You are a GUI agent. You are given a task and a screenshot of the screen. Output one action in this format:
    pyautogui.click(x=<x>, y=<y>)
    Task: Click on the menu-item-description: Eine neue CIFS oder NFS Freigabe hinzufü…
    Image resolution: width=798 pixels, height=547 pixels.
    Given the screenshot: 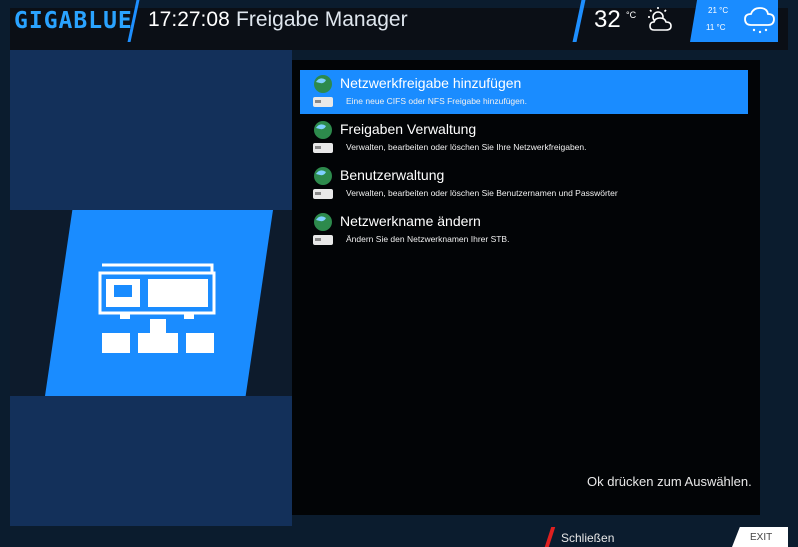 What is the action you would take?
    pyautogui.click(x=436, y=101)
    